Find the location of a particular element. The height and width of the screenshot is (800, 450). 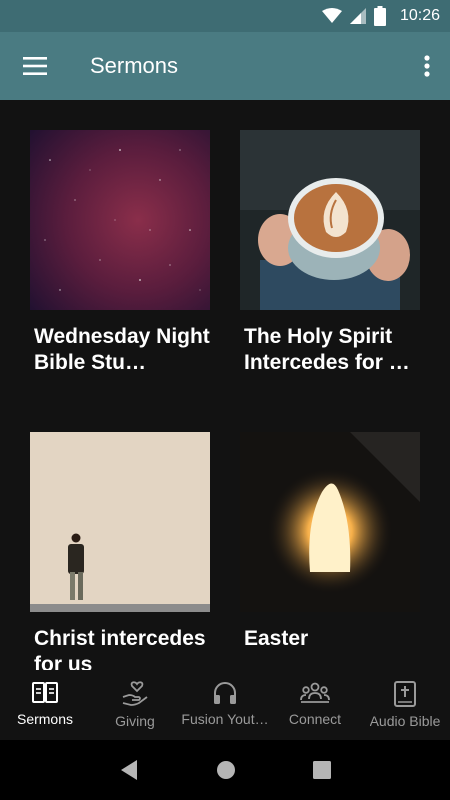

people-group-icon is located at coordinates (315, 692).